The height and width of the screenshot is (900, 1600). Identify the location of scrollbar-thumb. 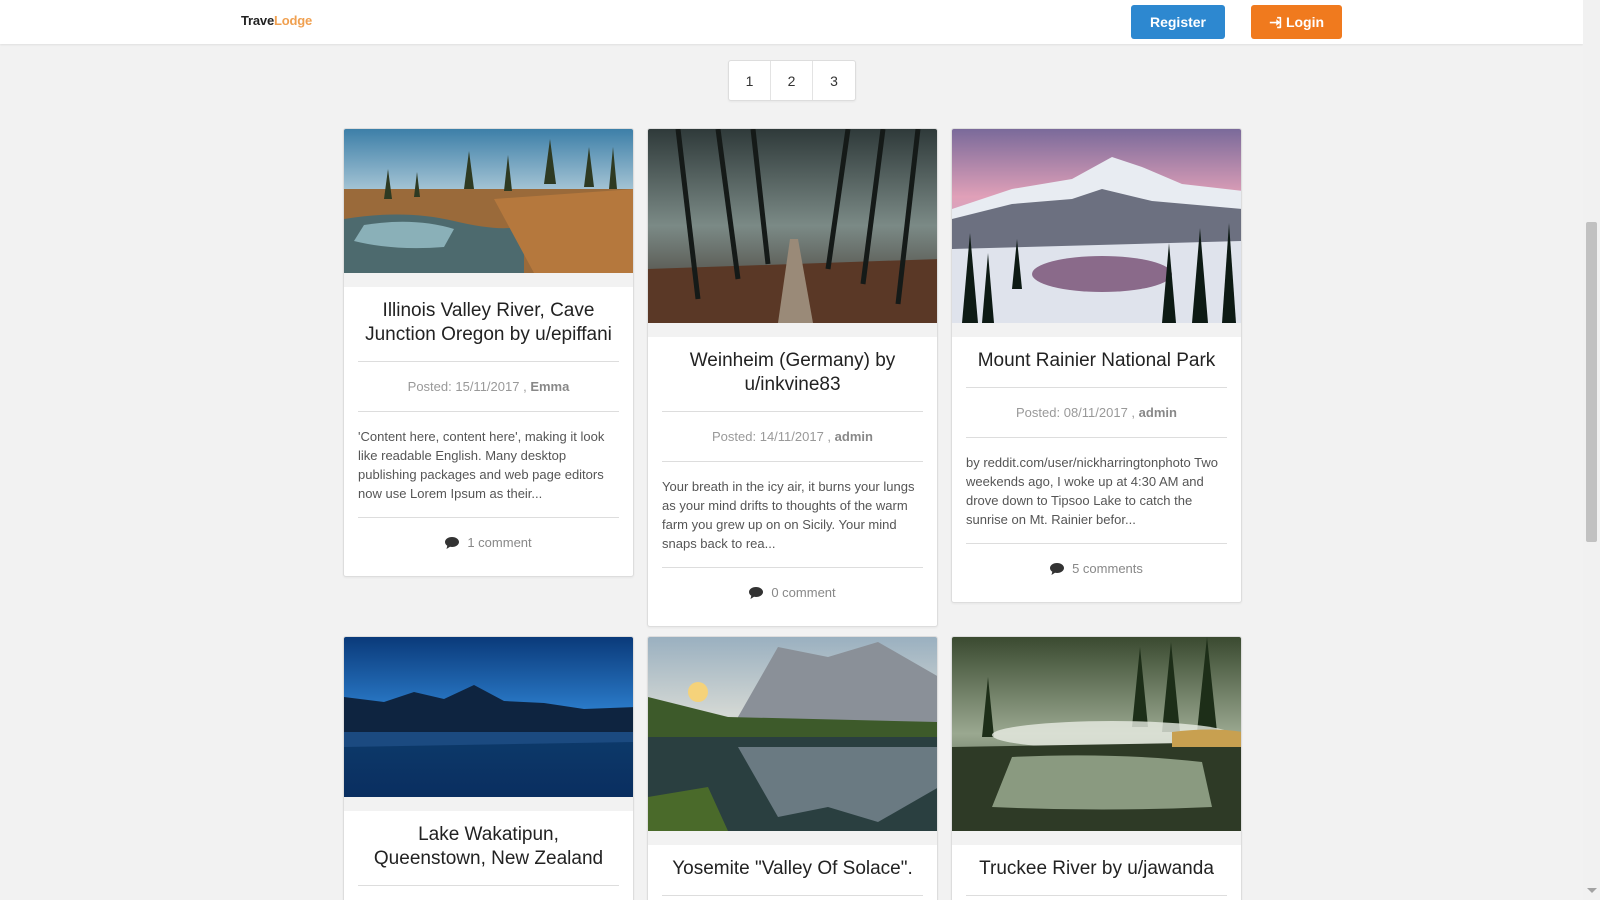
(1591, 382).